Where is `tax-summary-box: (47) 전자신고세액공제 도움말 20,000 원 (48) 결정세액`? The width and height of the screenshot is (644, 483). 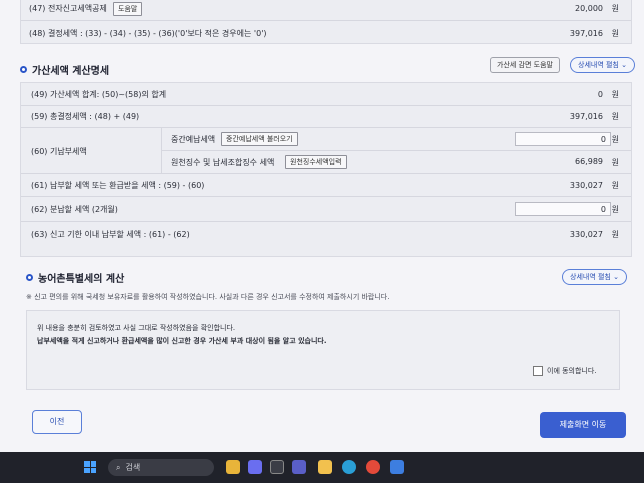 tax-summary-box: (47) 전자신고세액공제 도움말 20,000 원 (48) 결정세액 is located at coordinates (326, 22).